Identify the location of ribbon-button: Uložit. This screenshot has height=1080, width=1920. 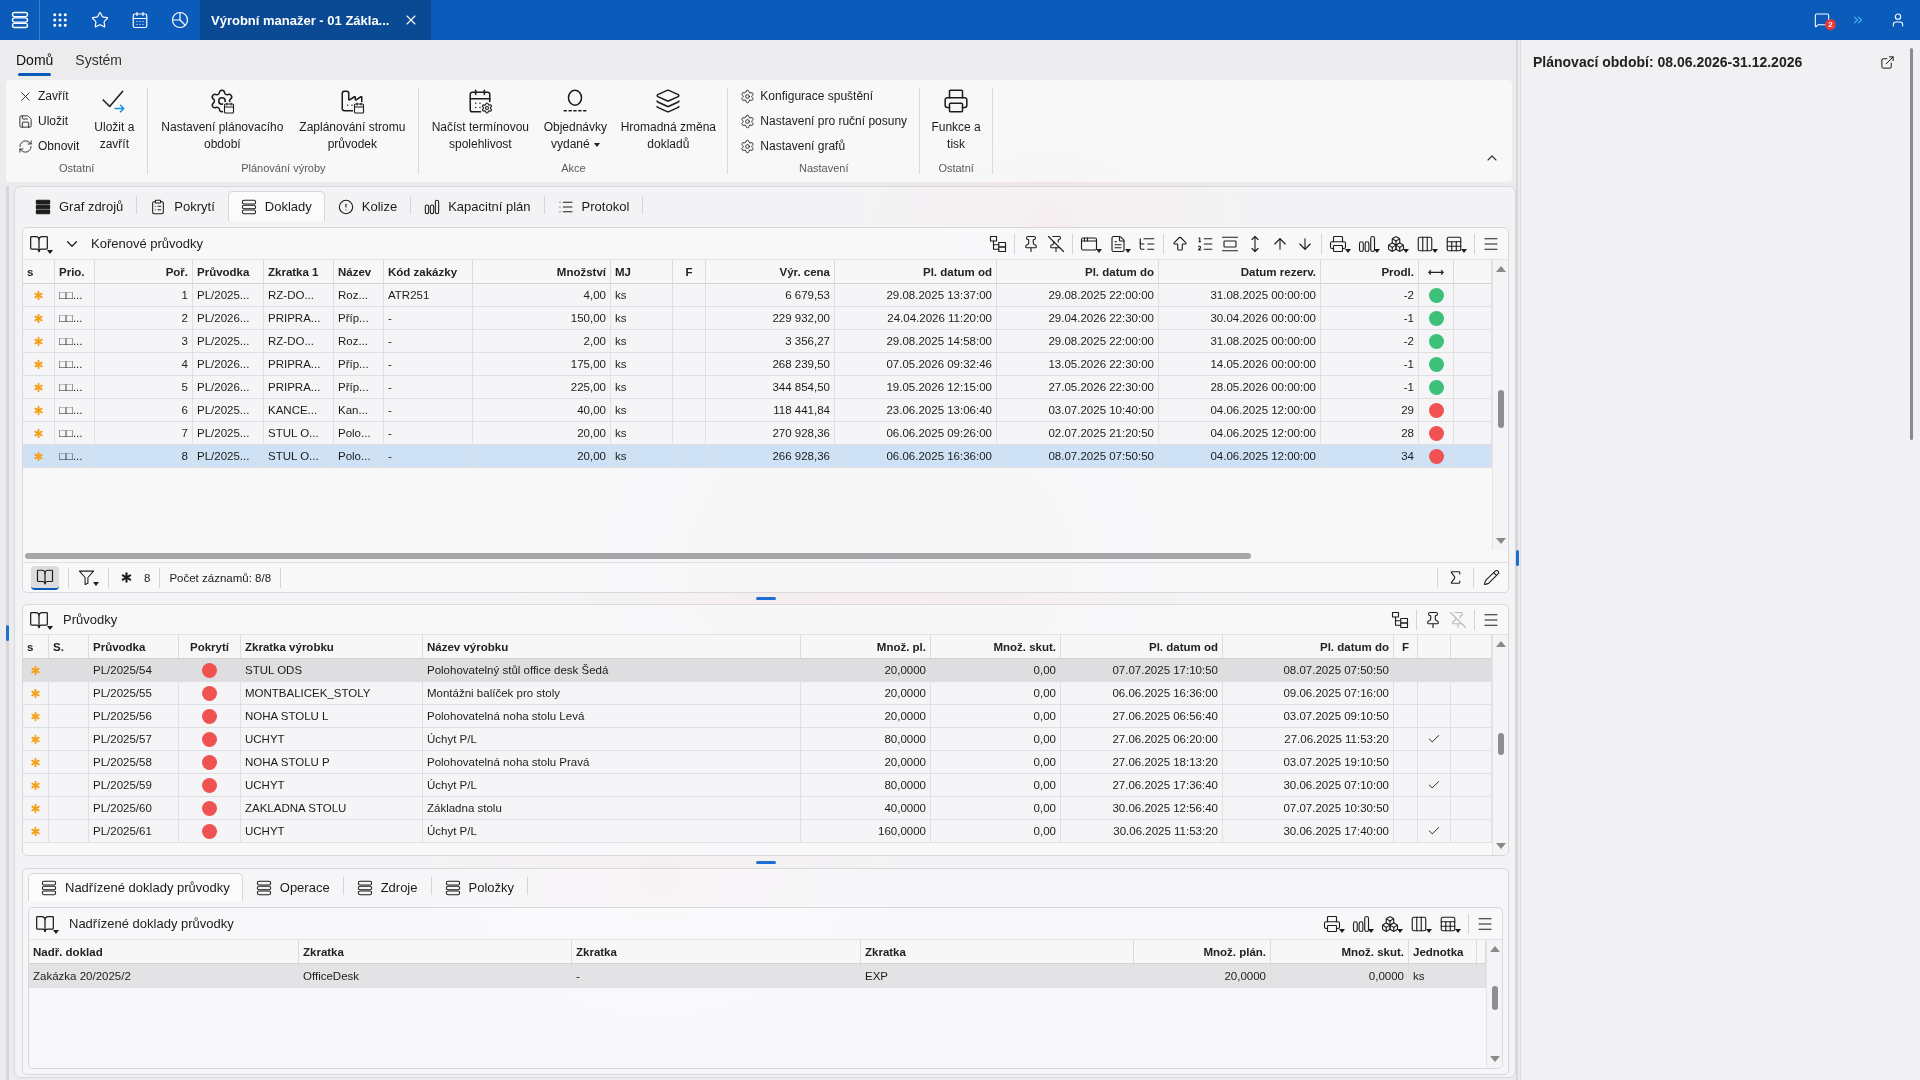
(49, 121).